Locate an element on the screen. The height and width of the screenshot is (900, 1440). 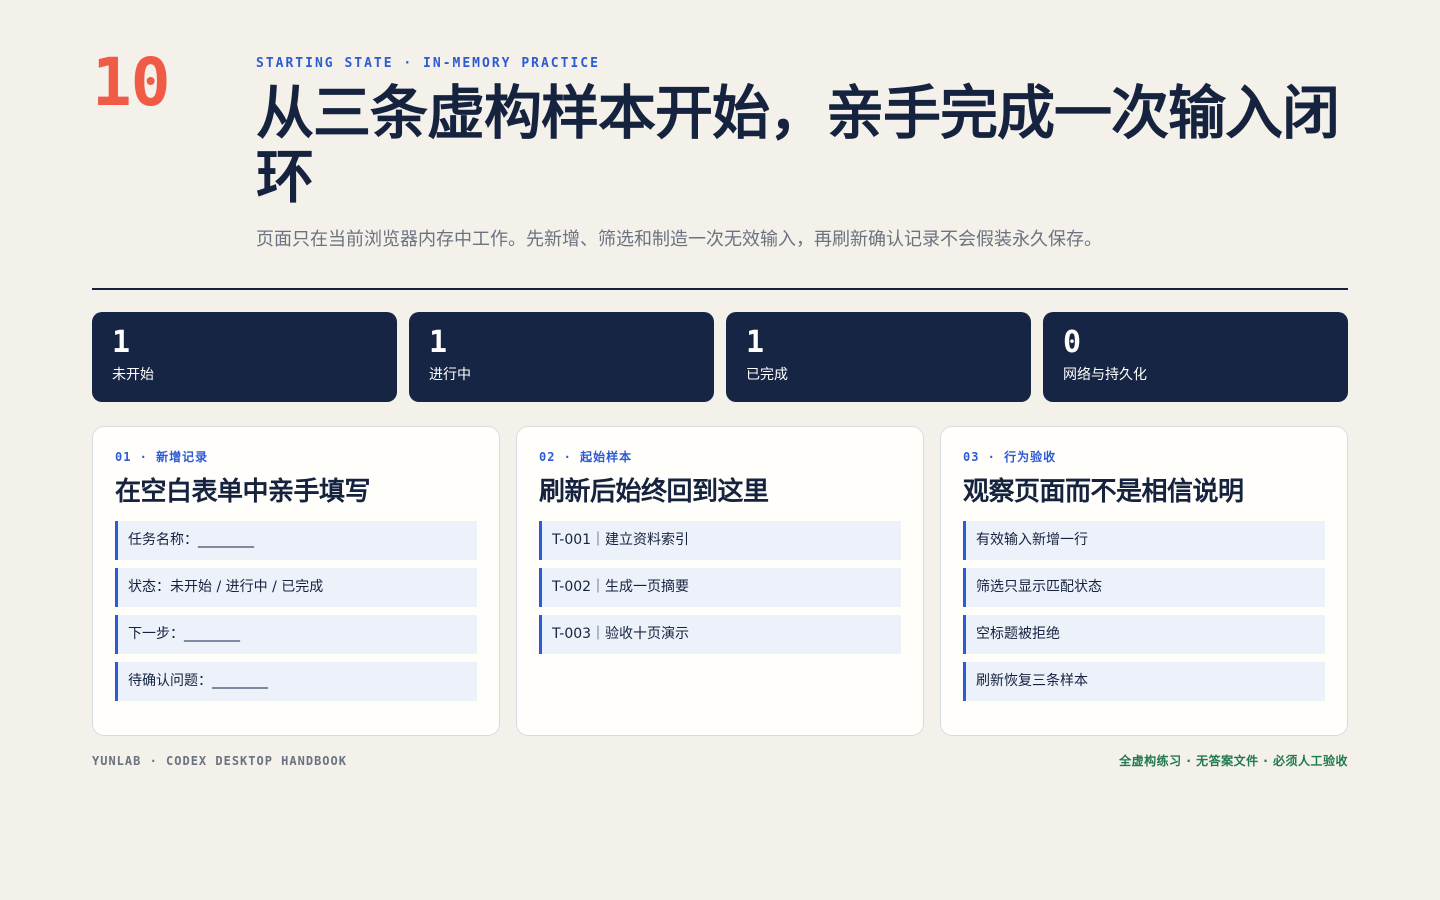
list-item: T-002｜生成一页摘要 is located at coordinates (720, 587).